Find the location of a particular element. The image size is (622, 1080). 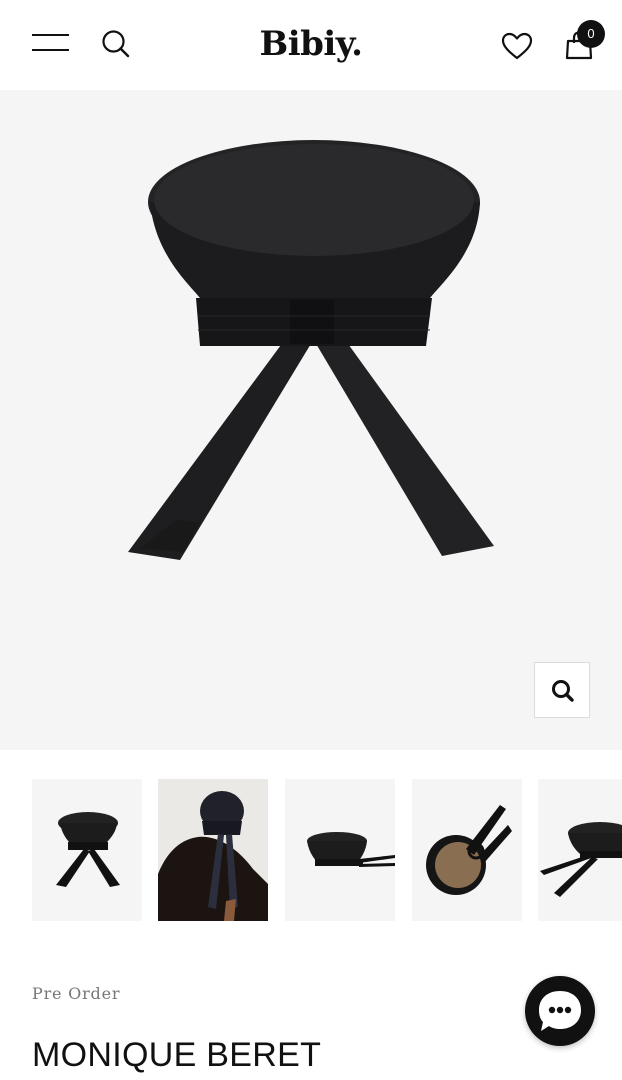

chat-button is located at coordinates (560, 1011).